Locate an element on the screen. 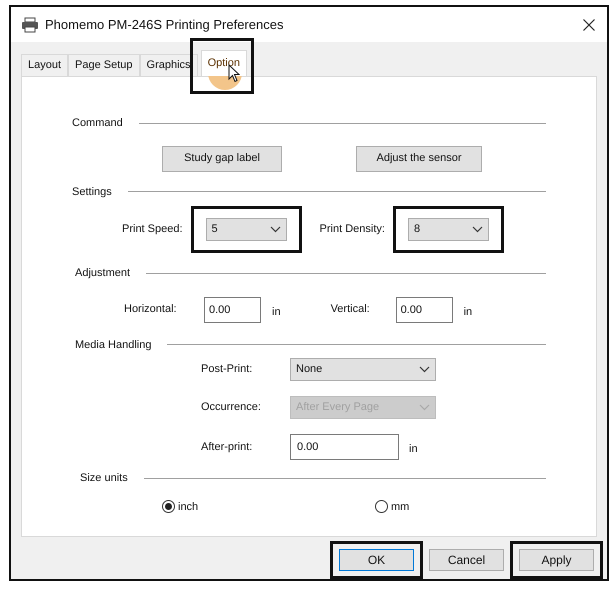 This screenshot has width=616, height=595. section-heading: Settings is located at coordinates (92, 192).